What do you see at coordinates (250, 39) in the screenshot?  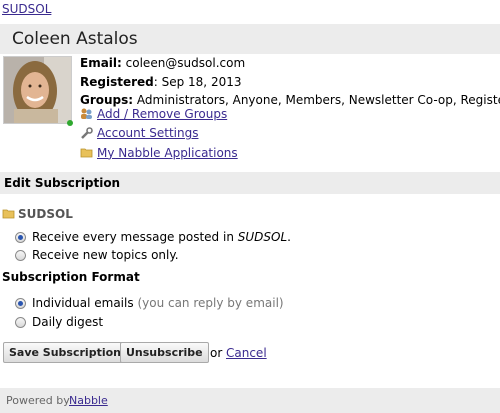 I see `profile-header: Coleen Astalos` at bounding box center [250, 39].